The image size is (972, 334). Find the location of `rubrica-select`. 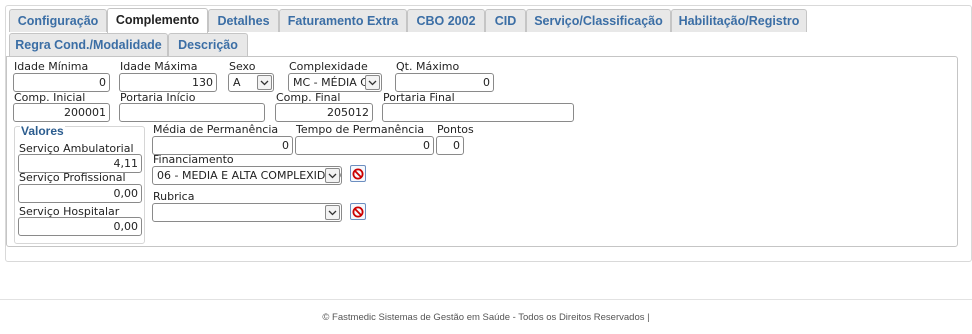

rubrica-select is located at coordinates (247, 212).